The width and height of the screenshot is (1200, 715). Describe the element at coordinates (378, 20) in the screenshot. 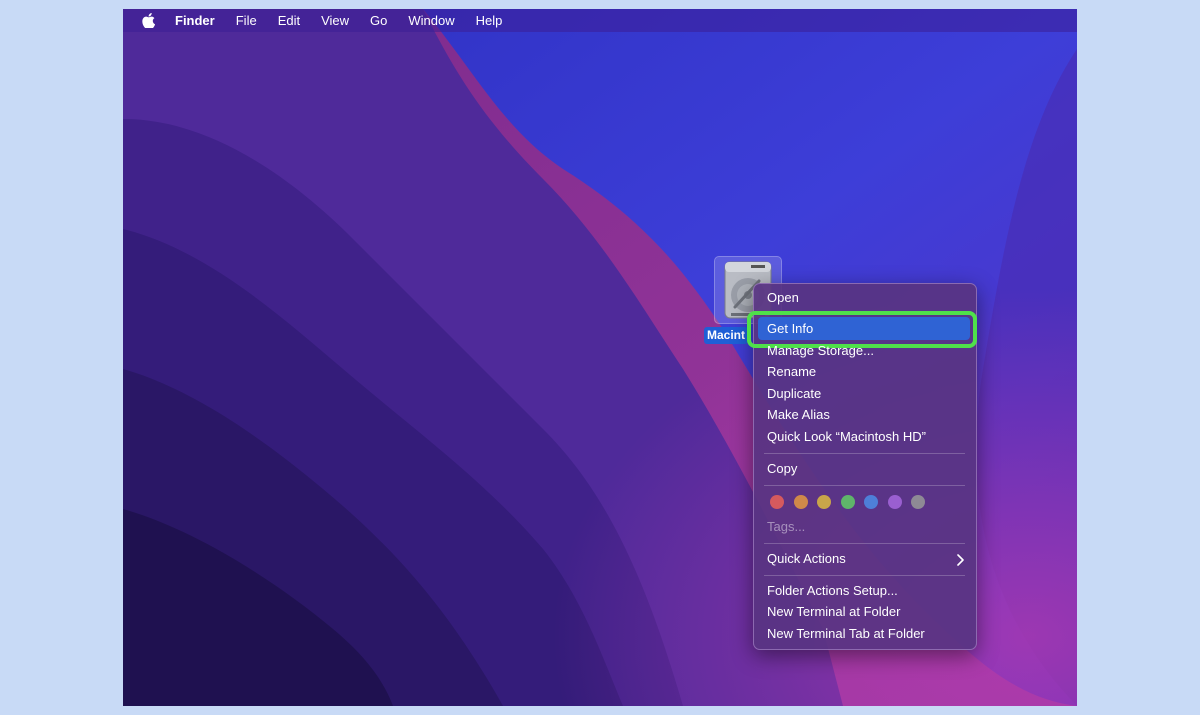

I see `menu-go: Go` at that location.